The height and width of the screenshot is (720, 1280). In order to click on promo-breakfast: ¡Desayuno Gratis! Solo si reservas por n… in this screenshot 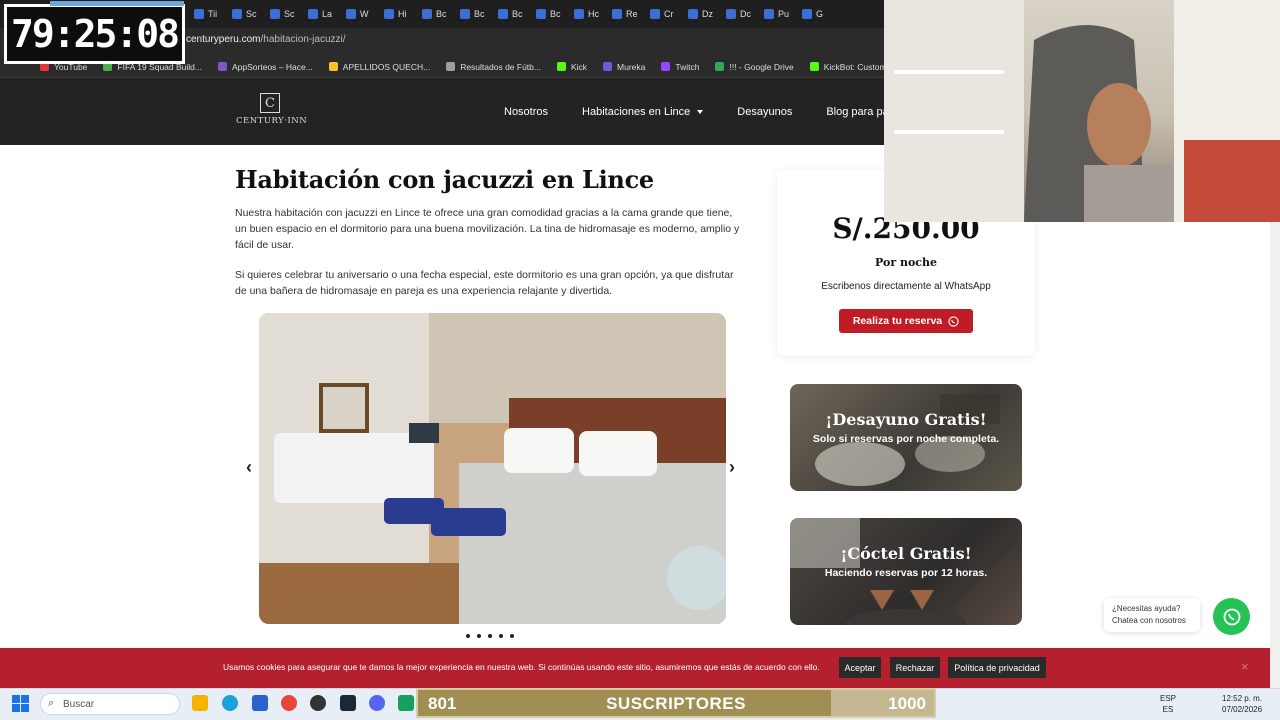, I will do `click(906, 437)`.